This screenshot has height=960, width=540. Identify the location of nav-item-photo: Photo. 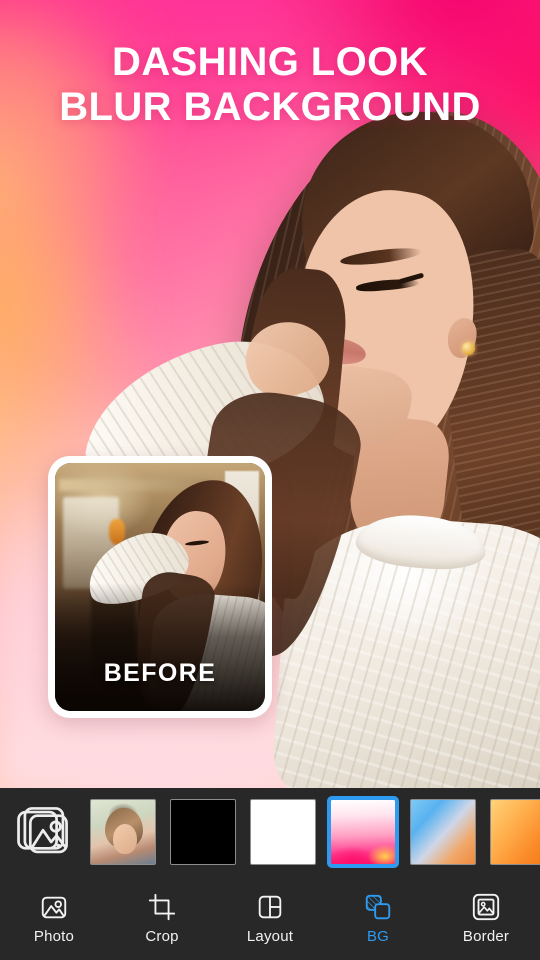
(54, 918).